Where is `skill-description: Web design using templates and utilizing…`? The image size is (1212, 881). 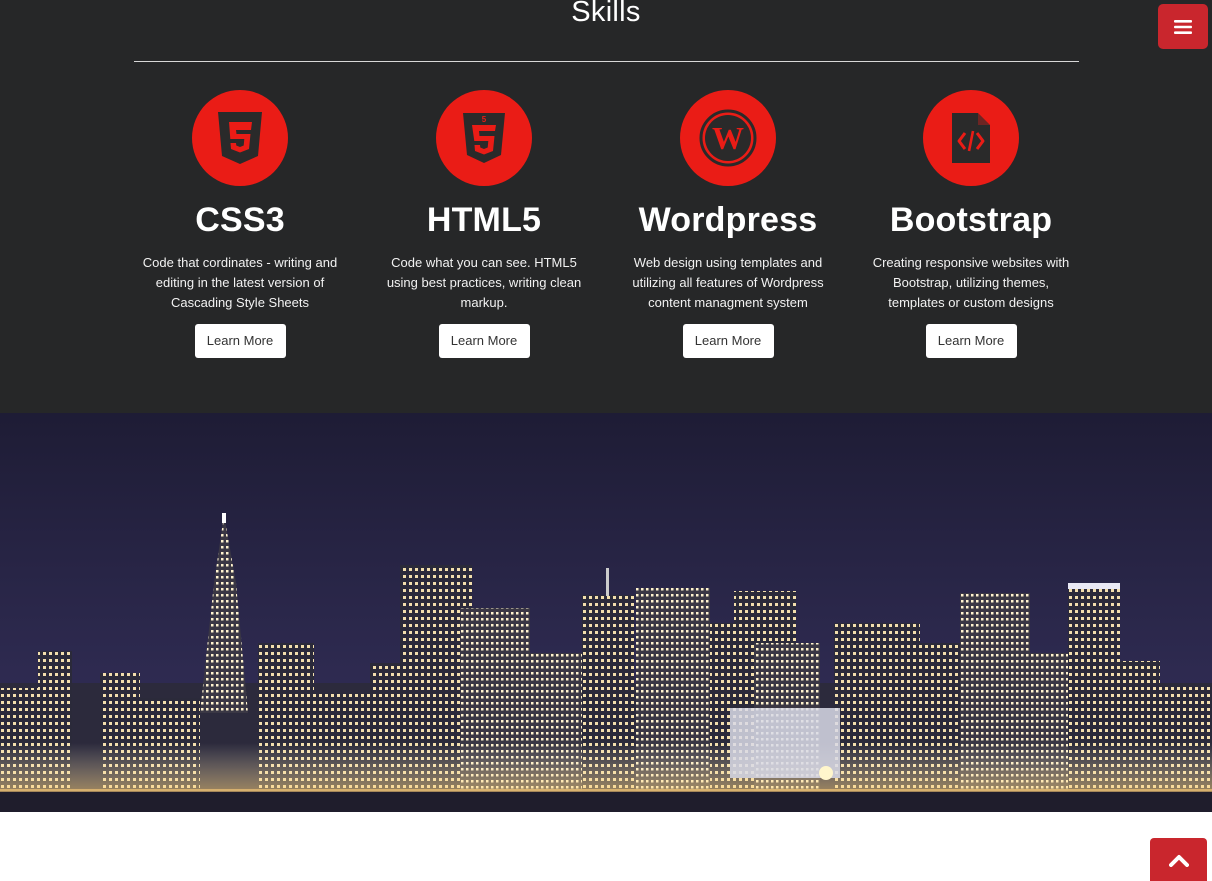
skill-description: Web design using templates and utilizing… is located at coordinates (728, 282).